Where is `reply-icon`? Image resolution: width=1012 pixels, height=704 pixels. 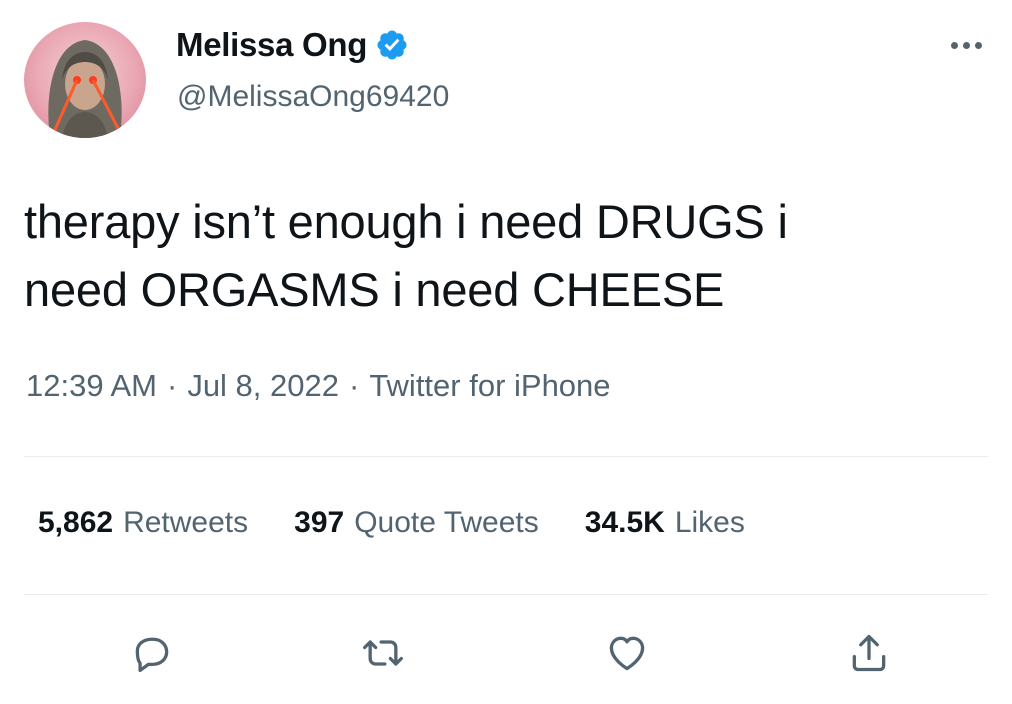
reply-icon is located at coordinates (152, 655).